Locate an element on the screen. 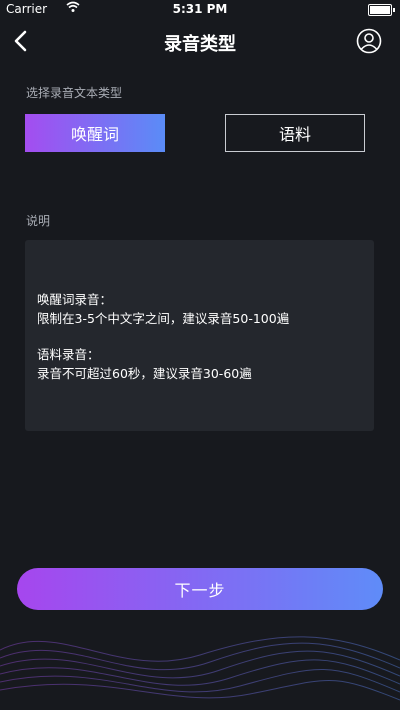 Image resolution: width=400 pixels, height=710 pixels. status-bar: Carrier 5:31 PM is located at coordinates (200, 10).